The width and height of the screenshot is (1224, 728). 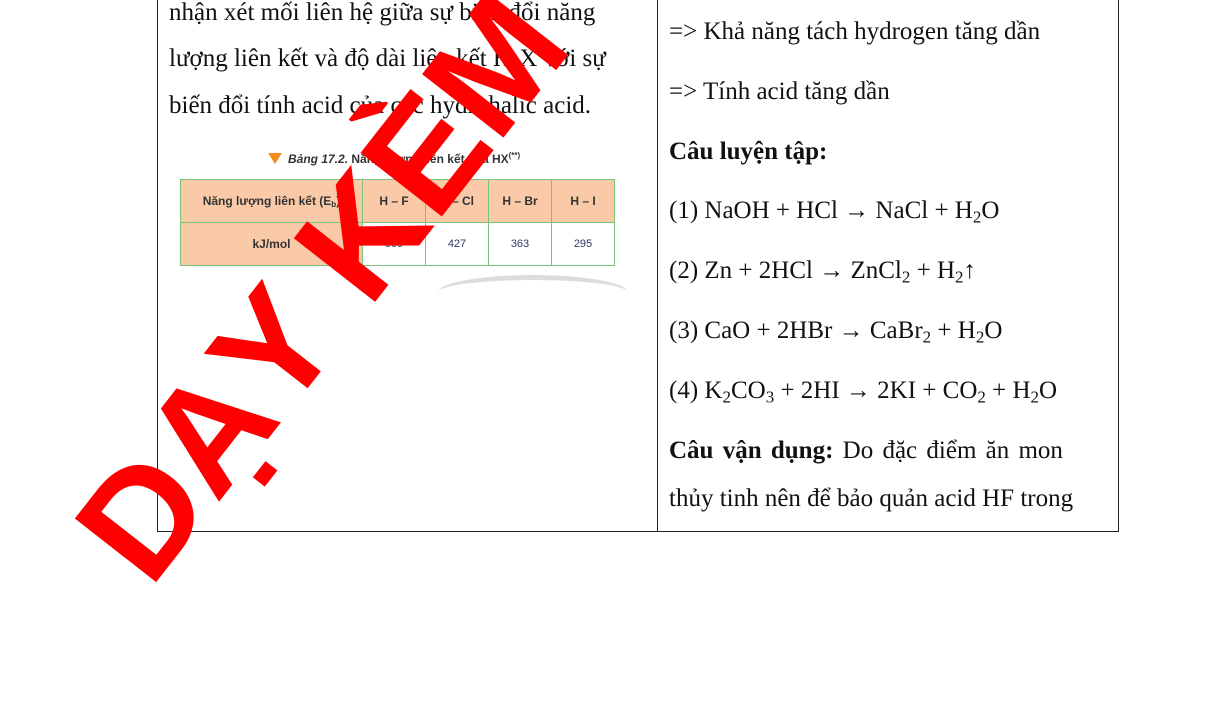 I want to click on column-header-hi: H – I, so click(x=583, y=201).